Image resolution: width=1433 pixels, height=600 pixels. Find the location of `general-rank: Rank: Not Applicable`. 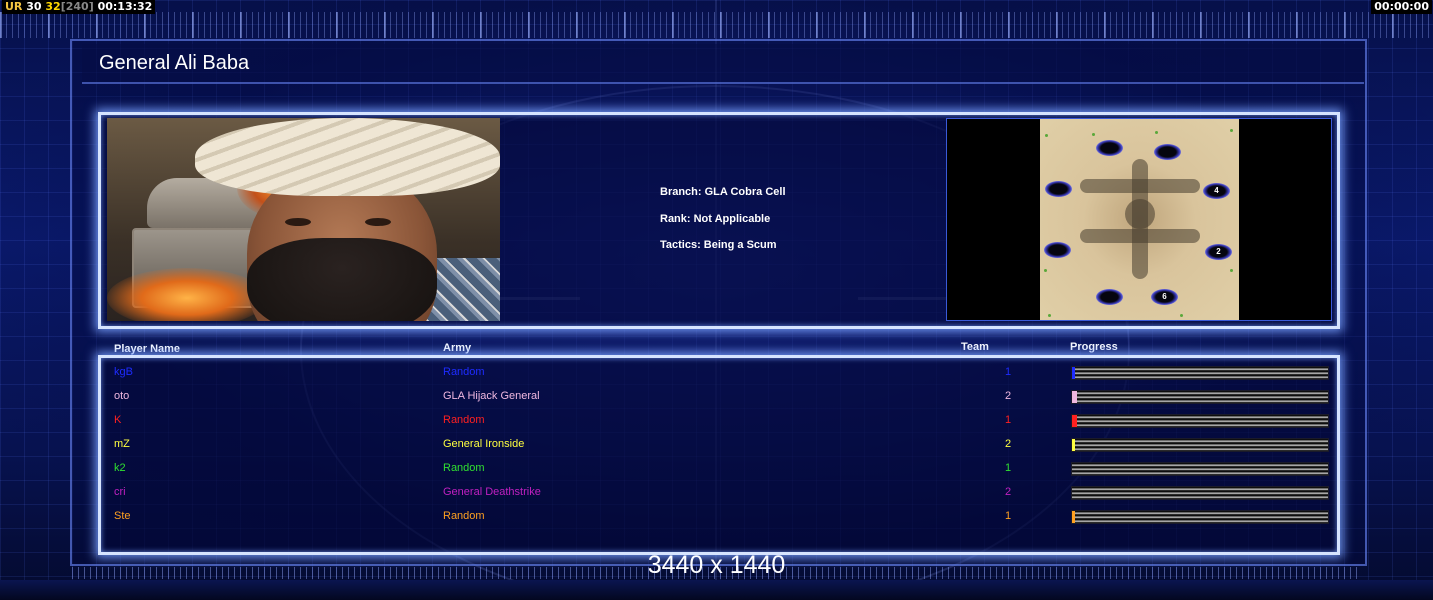

general-rank: Rank: Not Applicable is located at coordinates (715, 219).